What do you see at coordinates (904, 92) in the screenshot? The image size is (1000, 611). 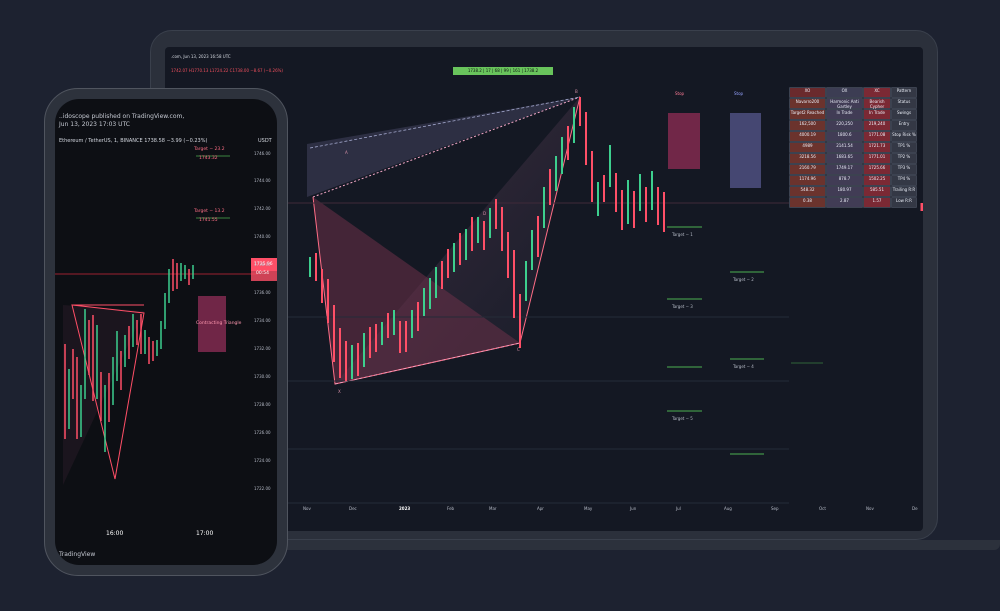 I see `cell-0-3: Pattern` at bounding box center [904, 92].